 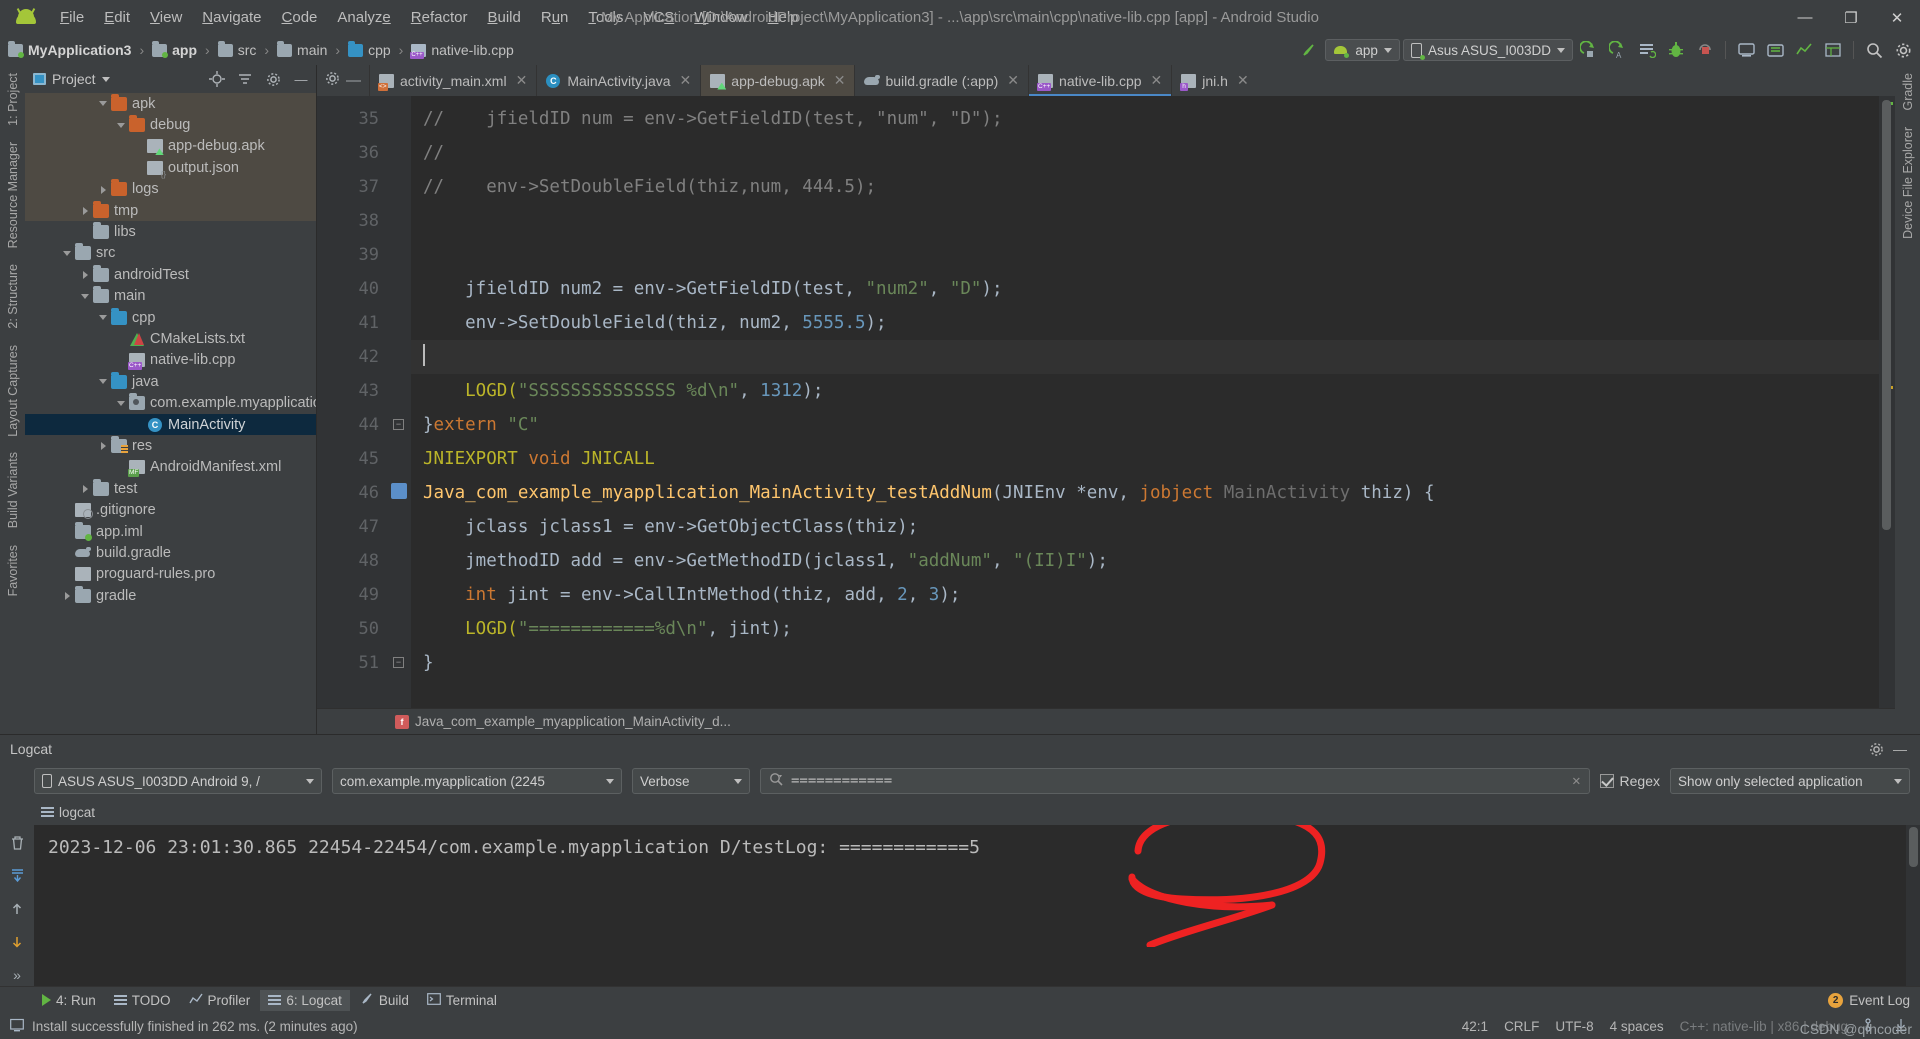 I want to click on tool-tab-gradle: Gradle, so click(x=1908, y=92).